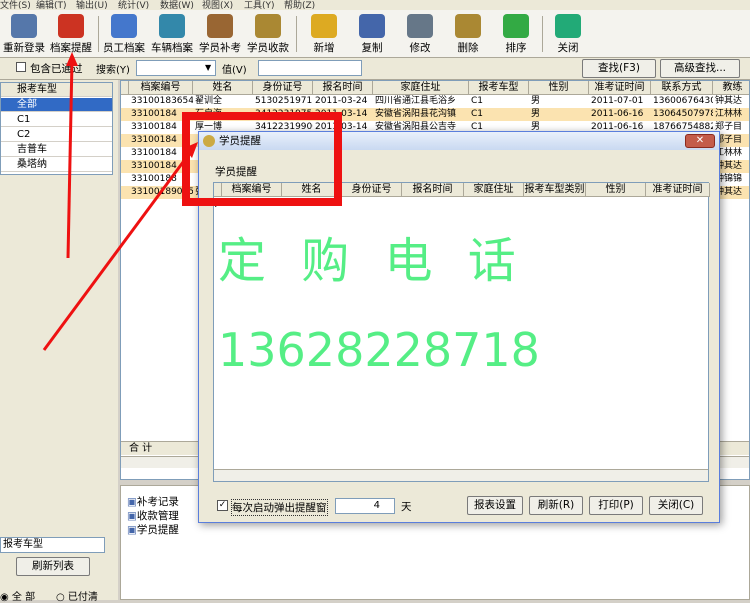 This screenshot has height=603, width=750. What do you see at coordinates (118, 250) in the screenshot?
I see `arrow-to-dialog` at bounding box center [118, 250].